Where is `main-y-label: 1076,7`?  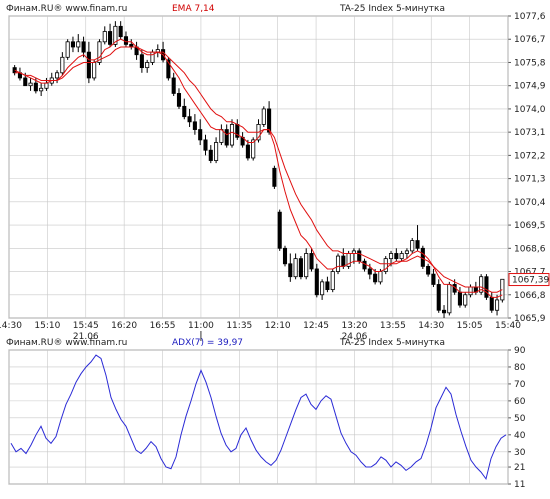 main-y-label: 1076,7 is located at coordinates (530, 40).